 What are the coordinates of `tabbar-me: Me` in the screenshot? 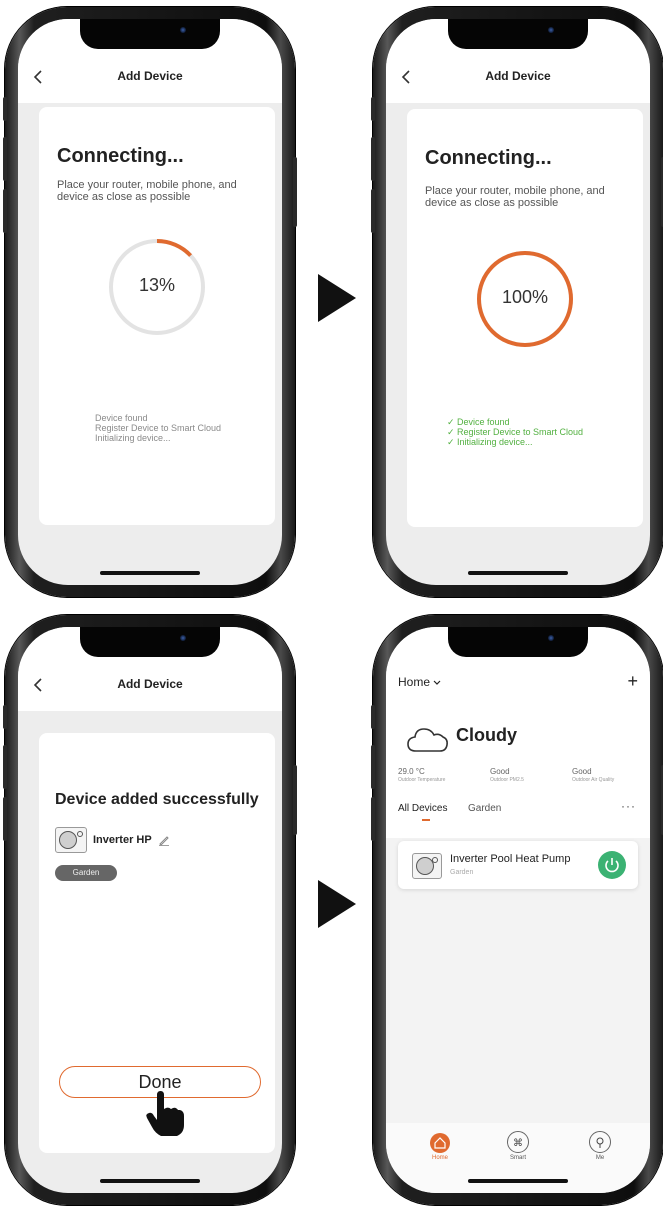 It's located at (600, 1146).